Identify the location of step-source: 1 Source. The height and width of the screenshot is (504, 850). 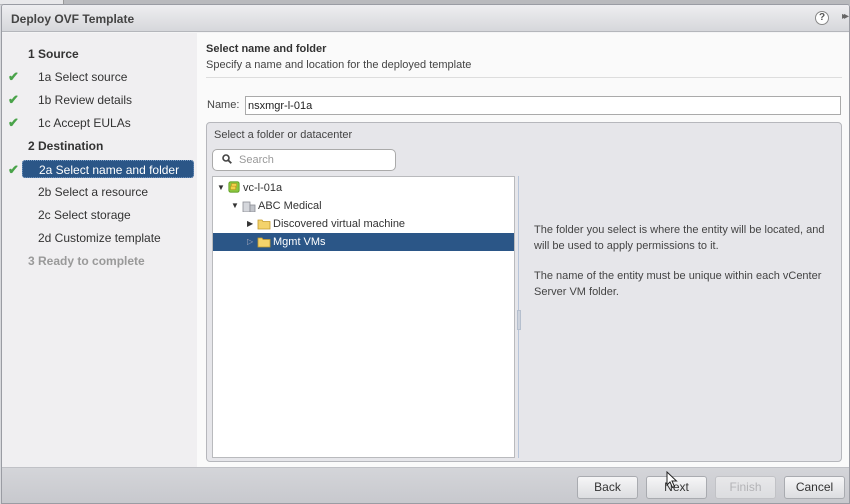
(53, 54).